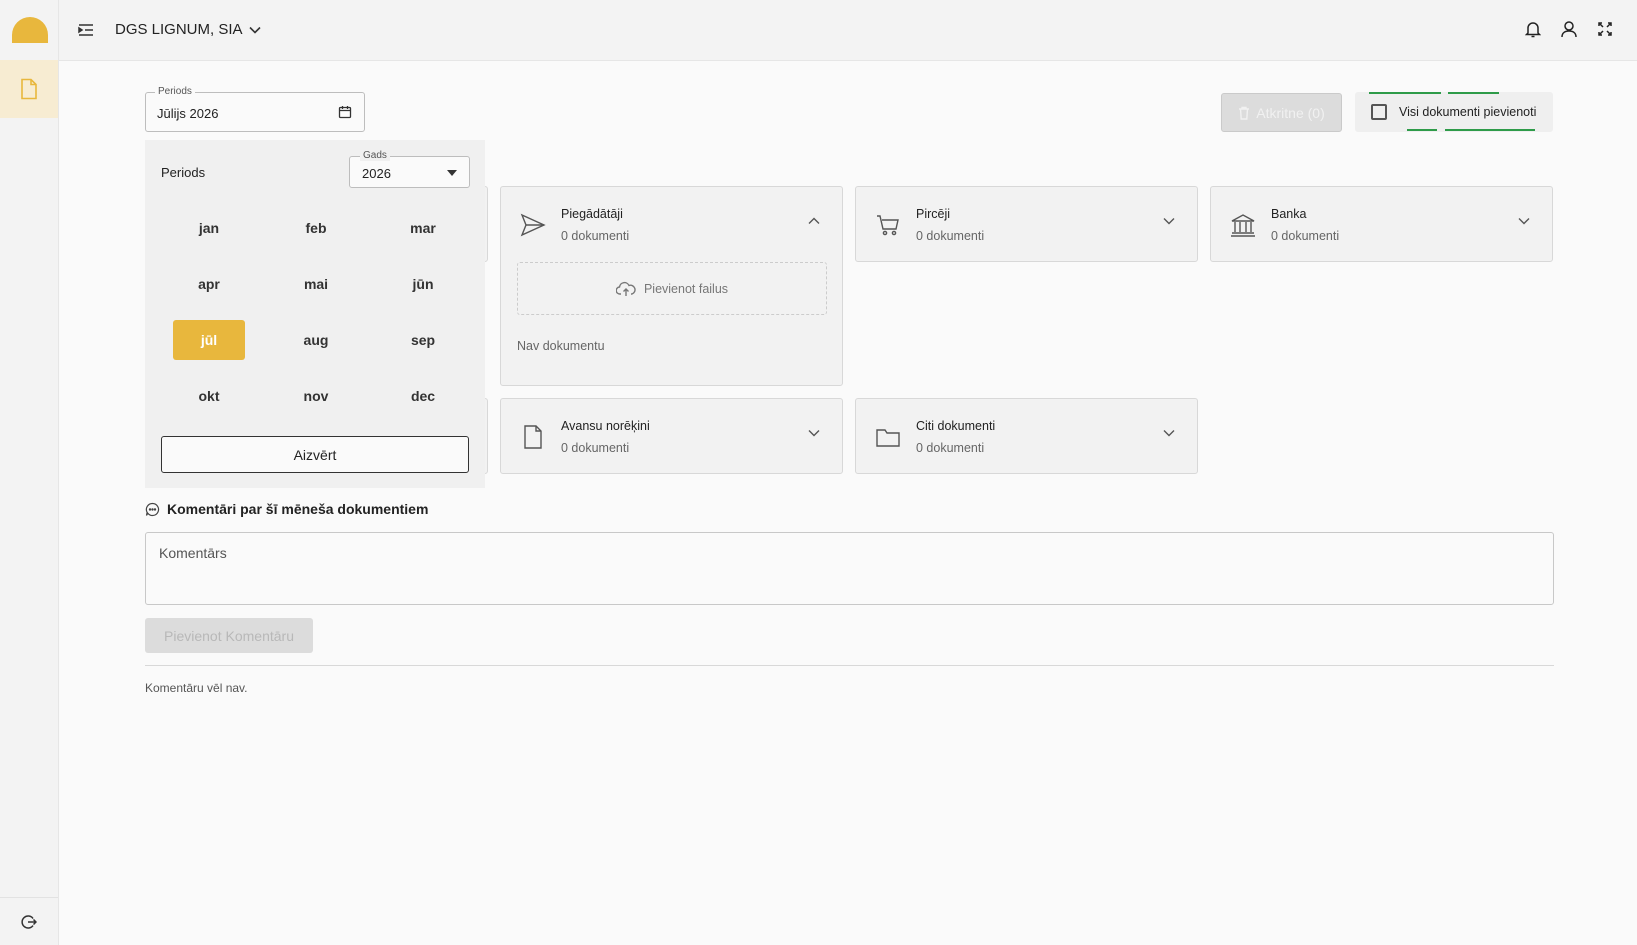  I want to click on upload-files-button: Pievienot failus, so click(672, 288).